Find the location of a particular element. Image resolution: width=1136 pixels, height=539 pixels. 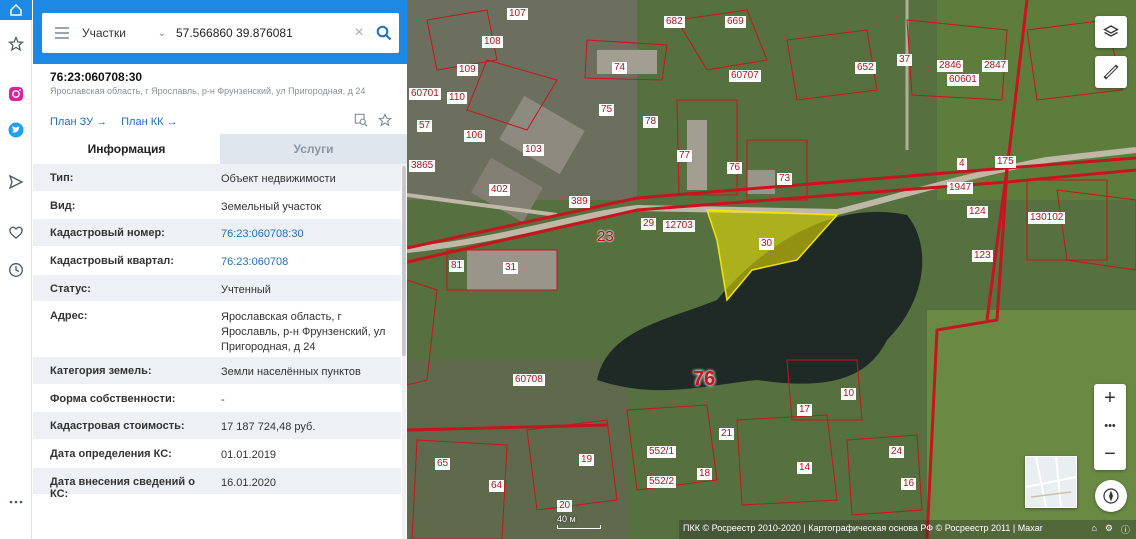

parcel-label: 109 is located at coordinates (467, 70).